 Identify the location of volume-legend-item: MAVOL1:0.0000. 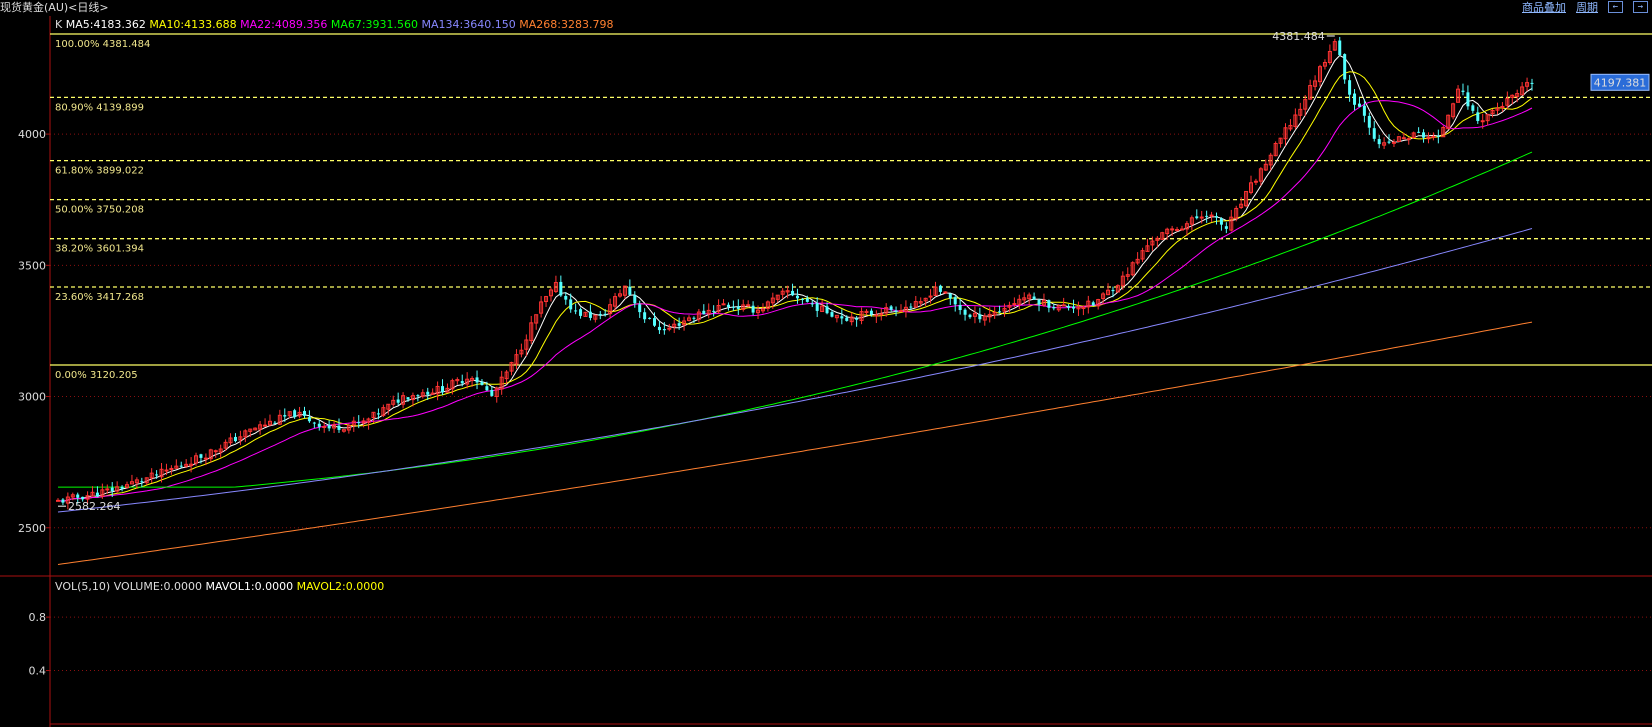
(250, 586).